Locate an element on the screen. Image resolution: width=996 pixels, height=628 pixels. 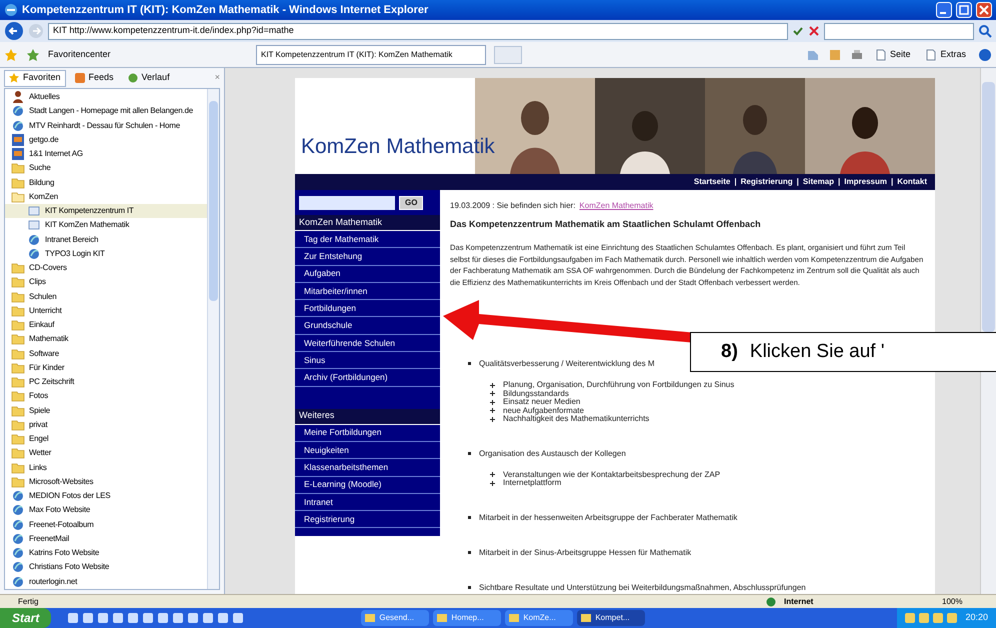
favorite-item: Bildung is located at coordinates (106, 183).